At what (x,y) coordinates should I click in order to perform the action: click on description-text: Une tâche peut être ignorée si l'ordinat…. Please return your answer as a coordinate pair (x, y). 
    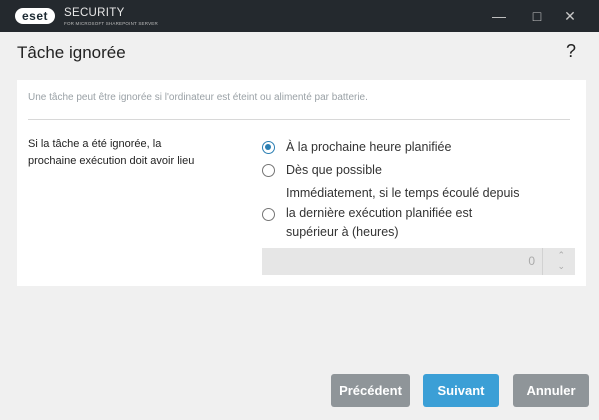
    Looking at the image, I should click on (198, 97).